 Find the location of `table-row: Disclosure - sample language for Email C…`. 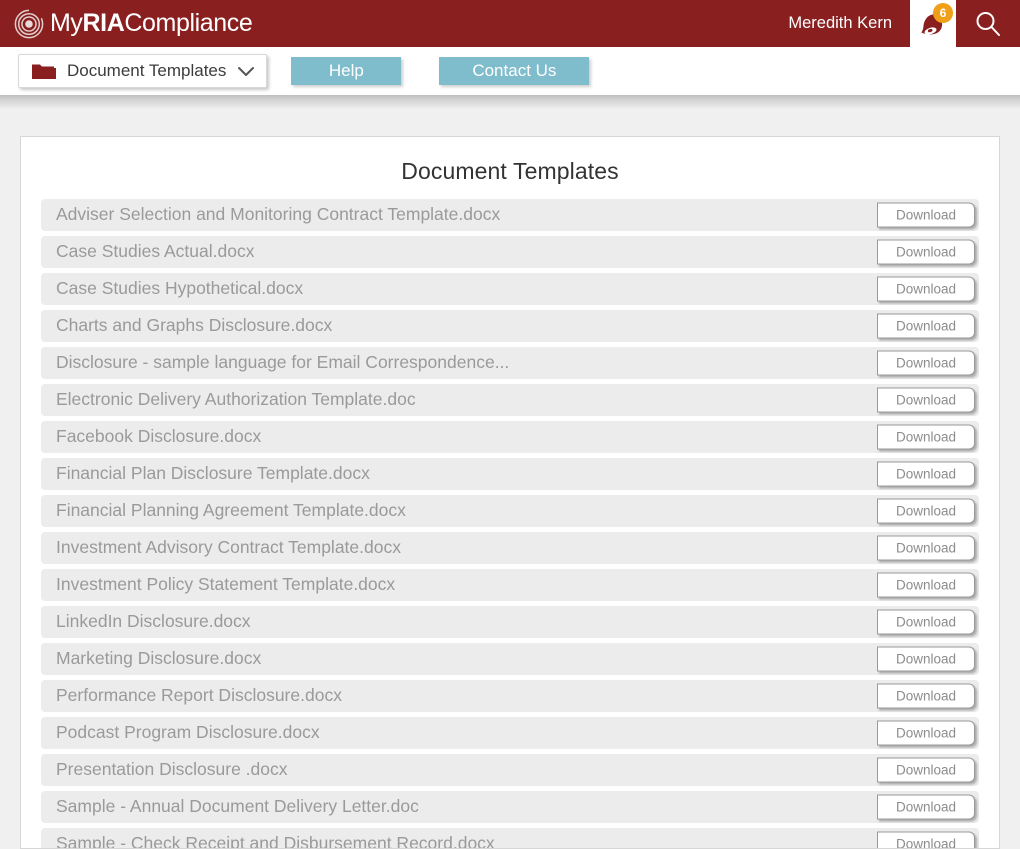

table-row: Disclosure - sample language for Email C… is located at coordinates (510, 363).